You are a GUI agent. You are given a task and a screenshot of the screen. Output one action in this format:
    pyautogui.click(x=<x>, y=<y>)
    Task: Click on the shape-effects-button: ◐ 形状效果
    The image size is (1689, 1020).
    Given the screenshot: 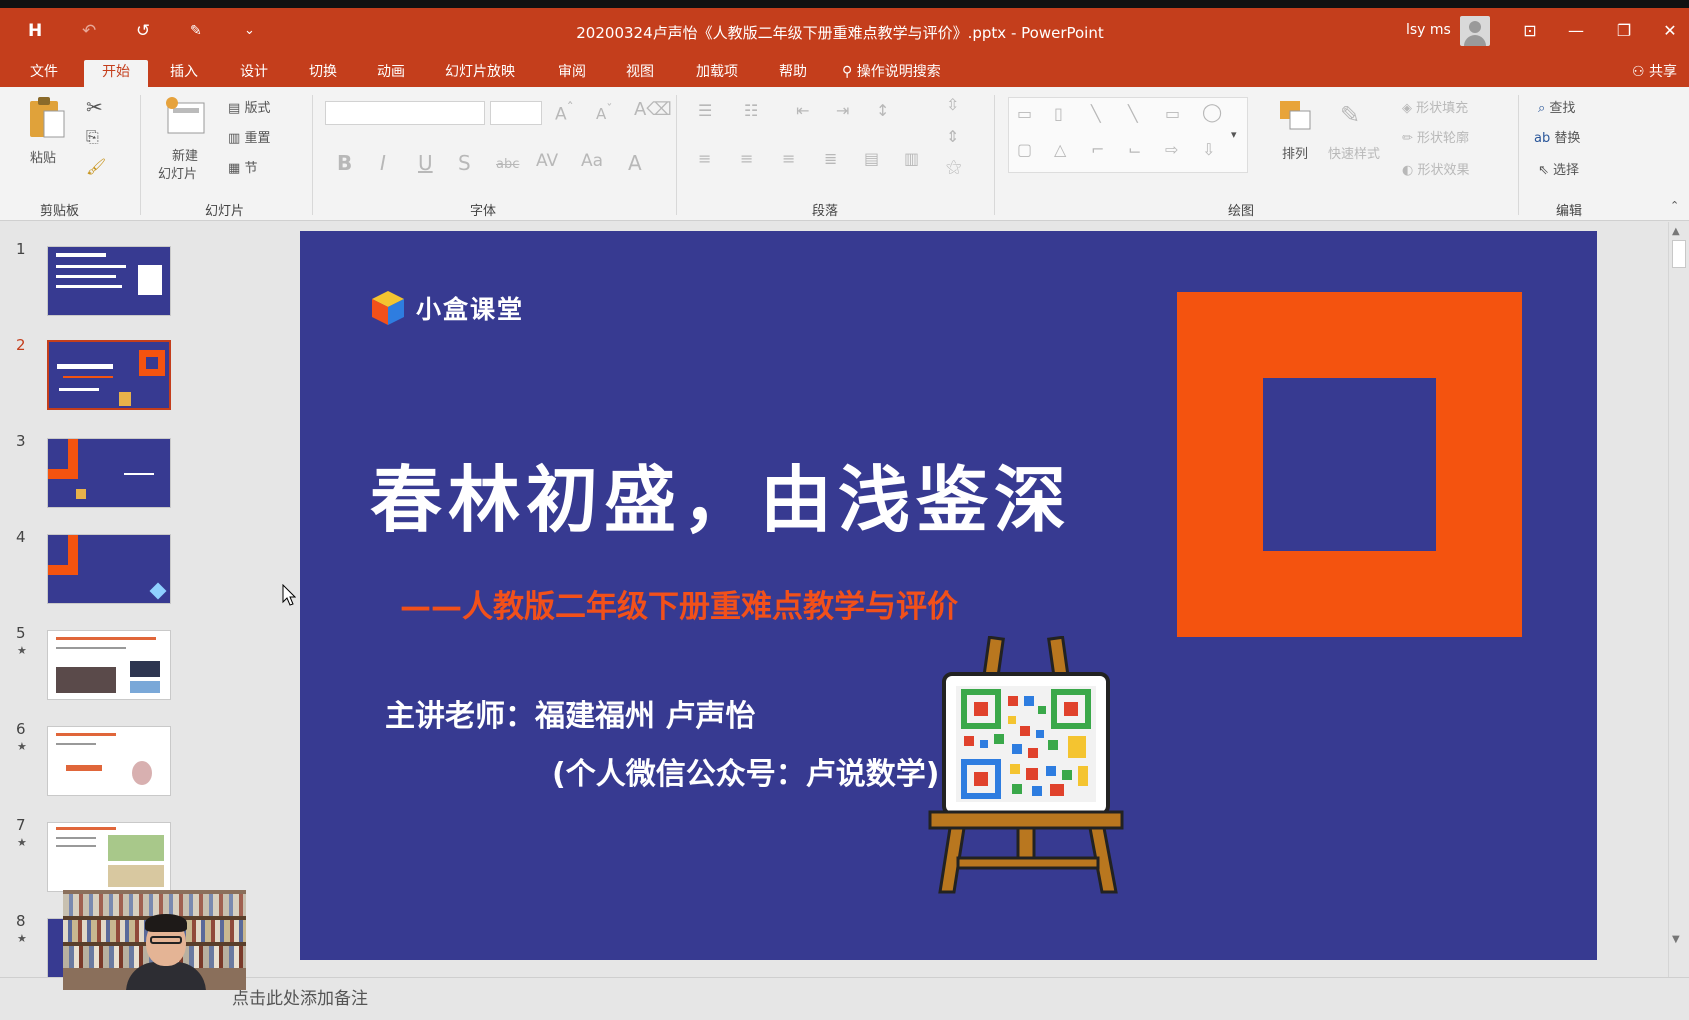 What is the action you would take?
    pyautogui.click(x=1436, y=168)
    